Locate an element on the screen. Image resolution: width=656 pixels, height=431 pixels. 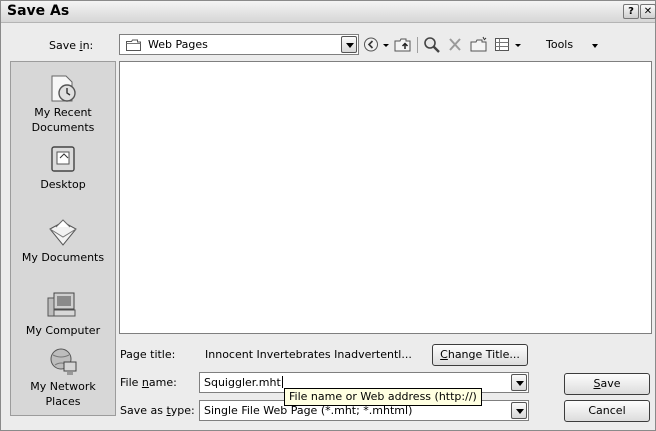
tools-dropdown-icon is located at coordinates (595, 46).